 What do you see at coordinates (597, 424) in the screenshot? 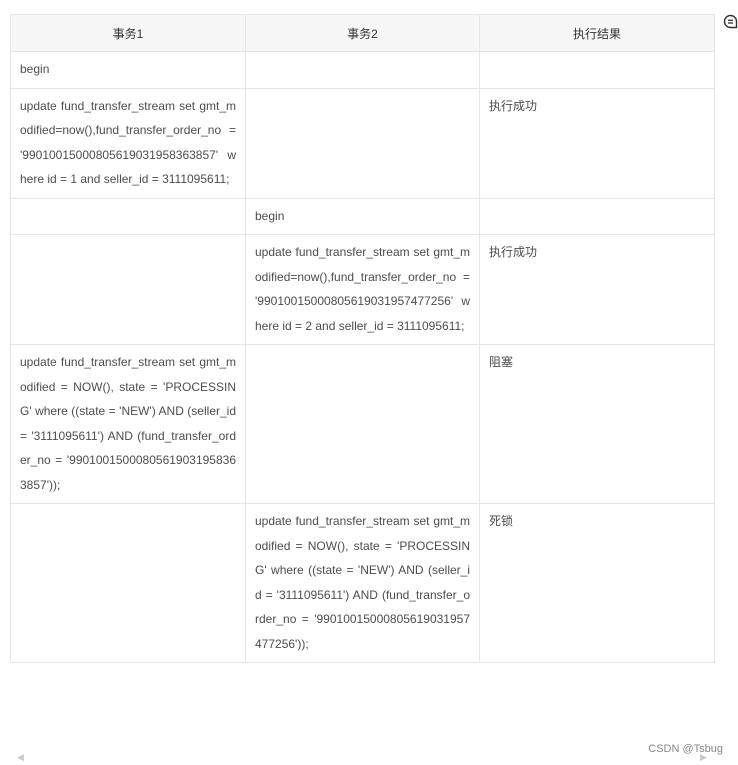
I see `cell-result: 阻塞` at bounding box center [597, 424].